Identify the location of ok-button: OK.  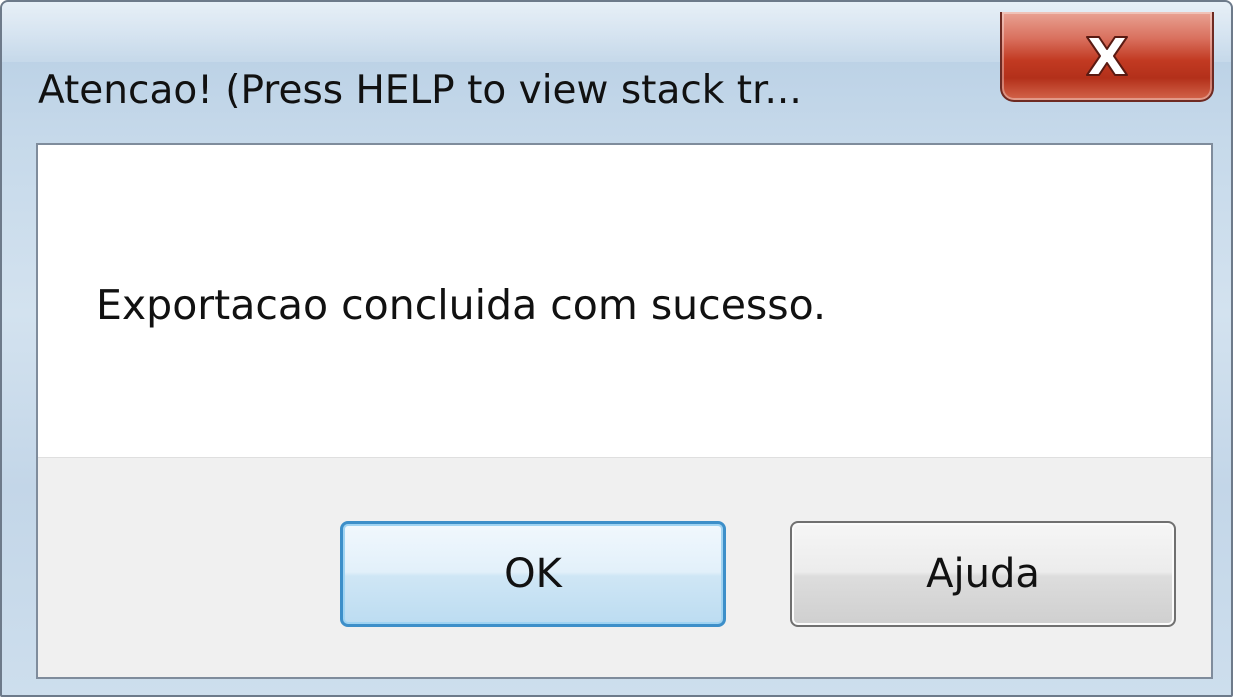
(533, 574).